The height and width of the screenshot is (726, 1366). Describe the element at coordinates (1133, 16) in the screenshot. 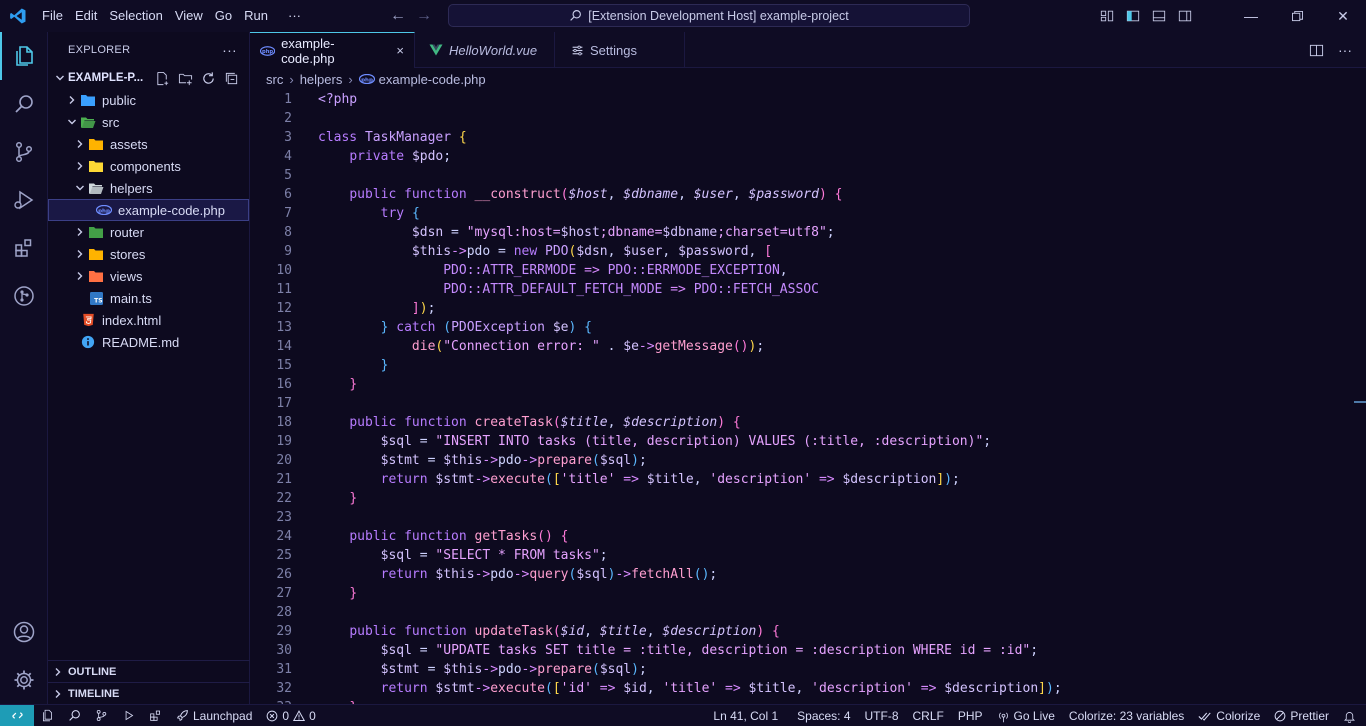

I see `toggle-primary-sidebar-icon` at that location.